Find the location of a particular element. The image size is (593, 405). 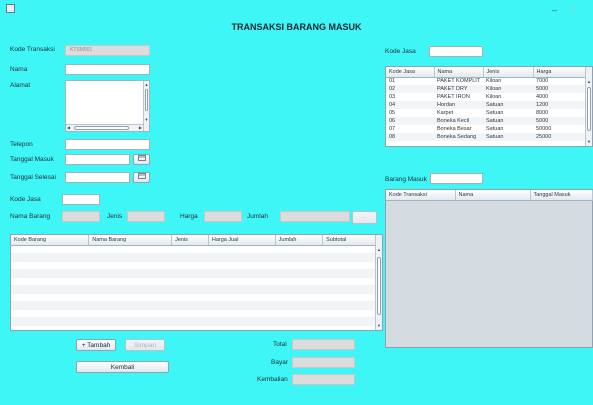

table-row: 06 Boneka Kecil Satuan 5000 is located at coordinates (486, 121).